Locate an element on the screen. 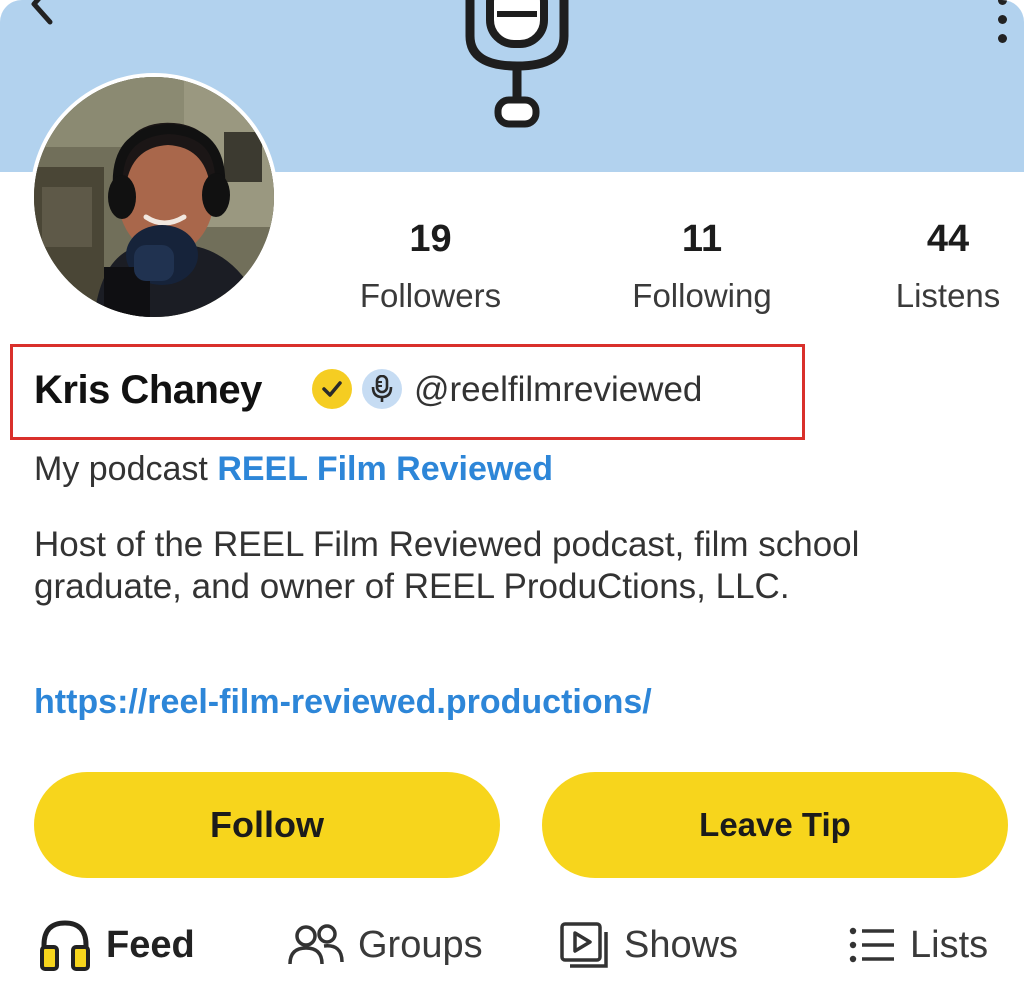 This screenshot has width=1024, height=981. list-icon is located at coordinates (873, 945).